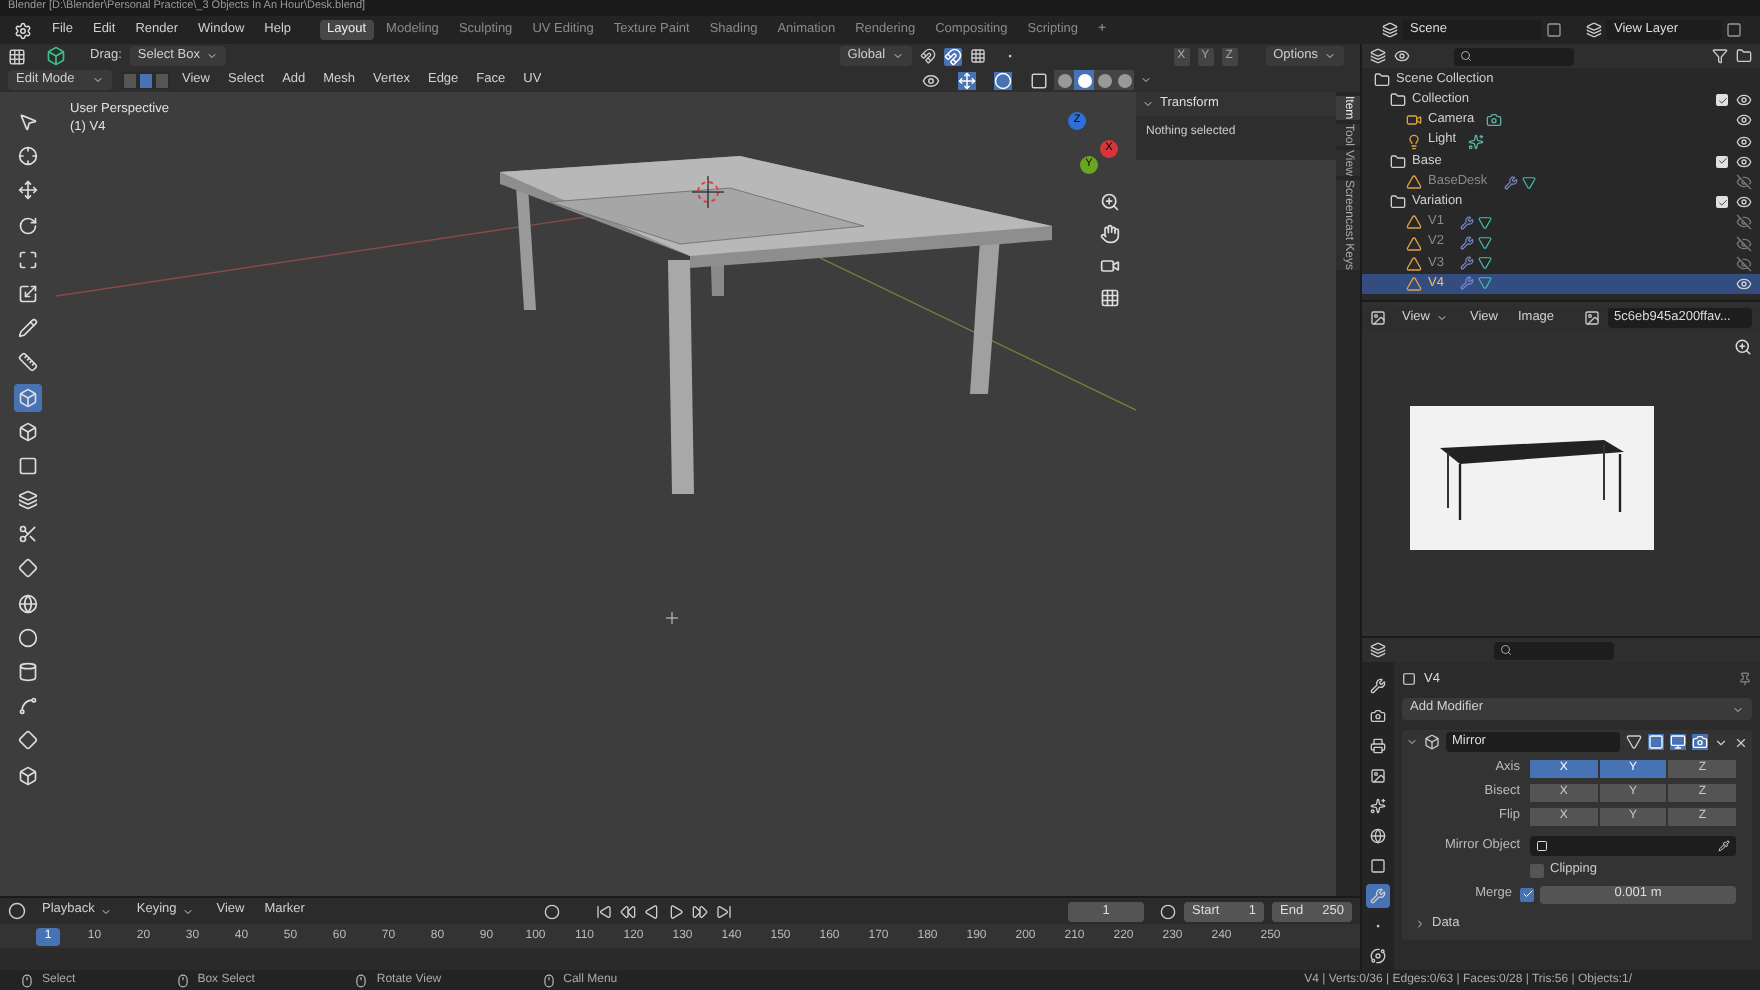  I want to click on play-reverse-icon, so click(652, 911).